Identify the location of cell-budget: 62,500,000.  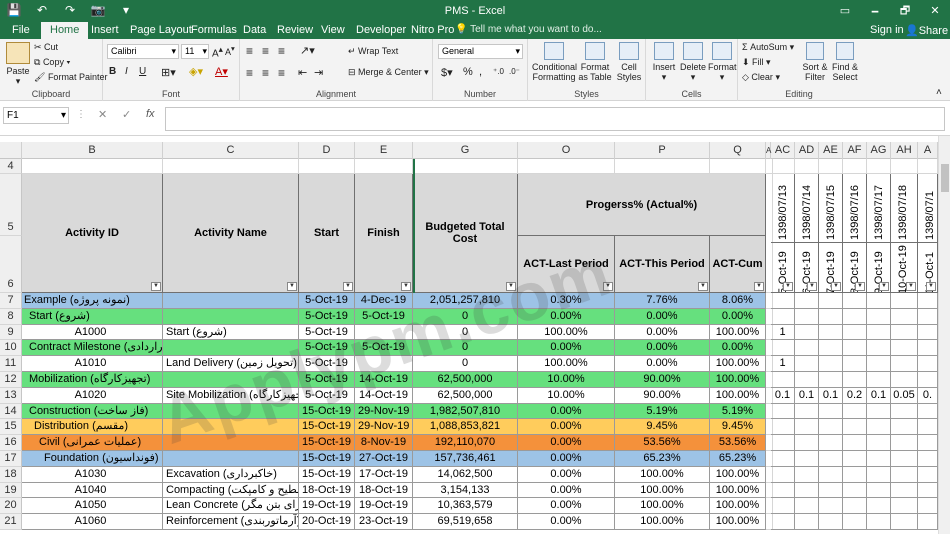
(465, 380).